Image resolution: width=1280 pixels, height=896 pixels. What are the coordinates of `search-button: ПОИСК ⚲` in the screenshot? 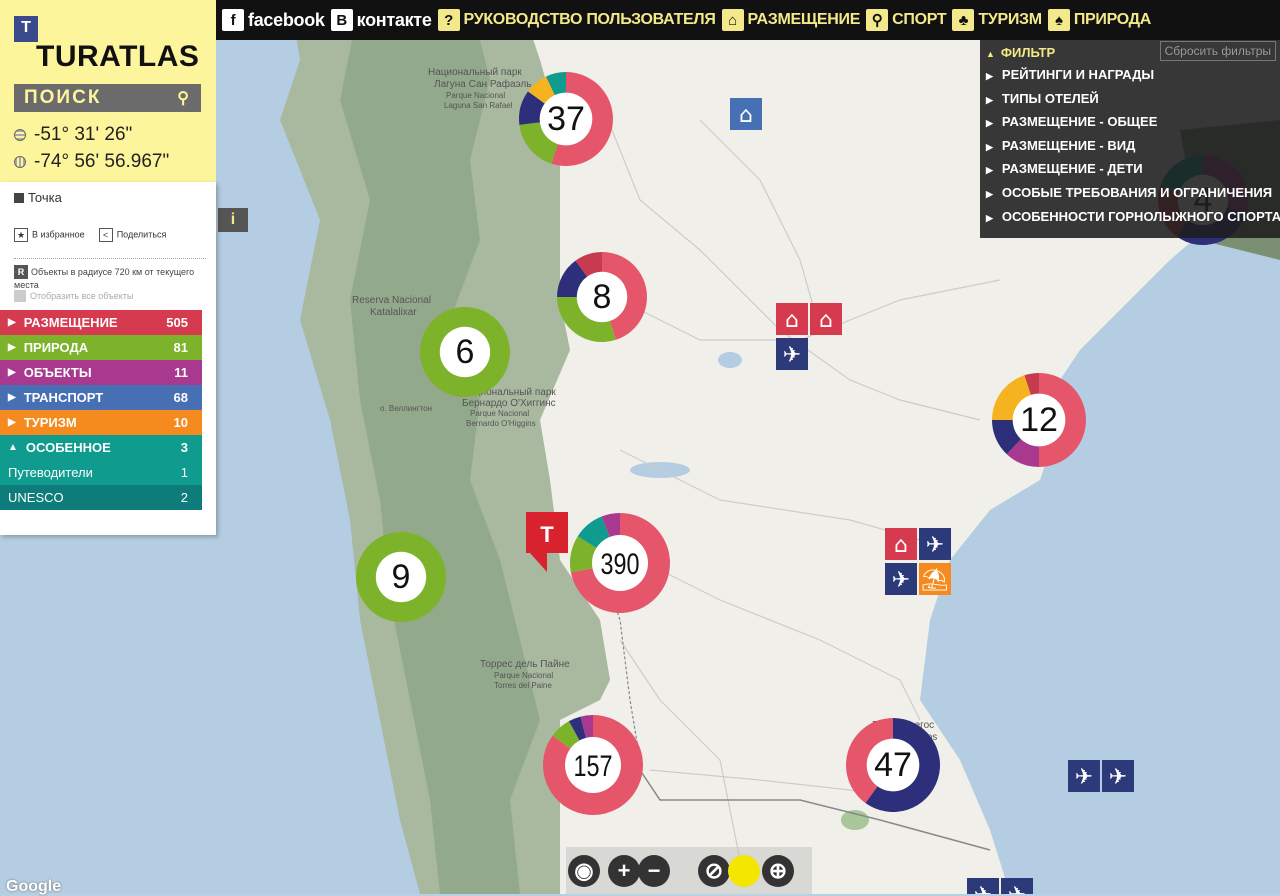 It's located at (107, 98).